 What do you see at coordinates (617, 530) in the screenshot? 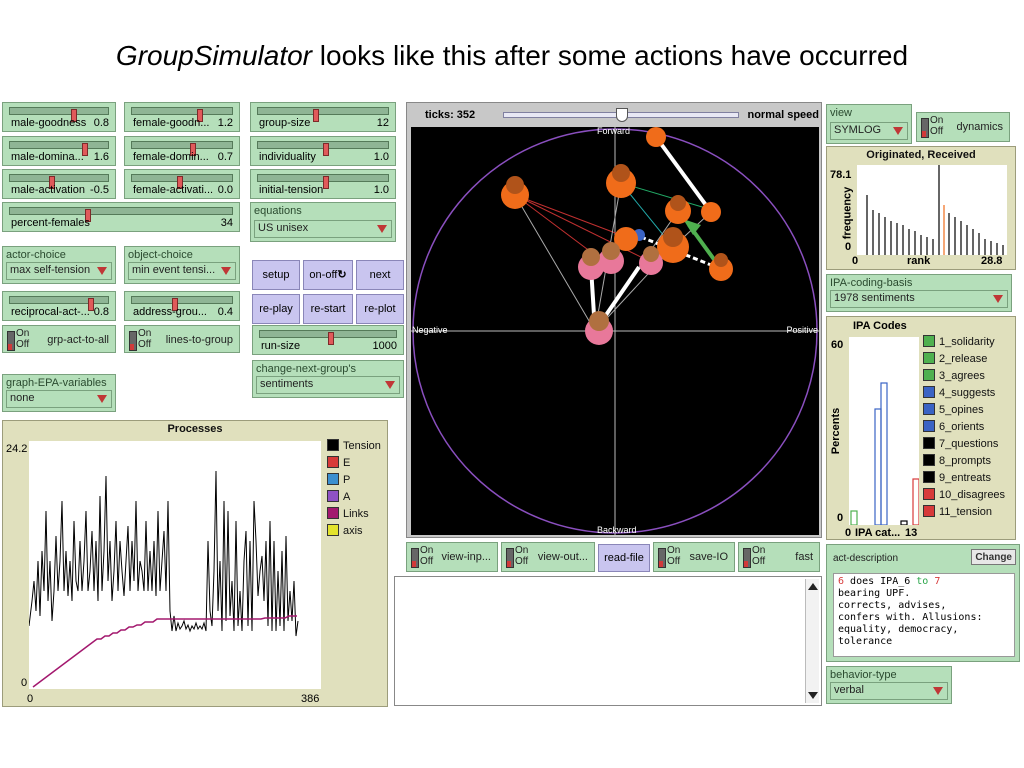
I see `axis-label-backward: Backward` at bounding box center [617, 530].